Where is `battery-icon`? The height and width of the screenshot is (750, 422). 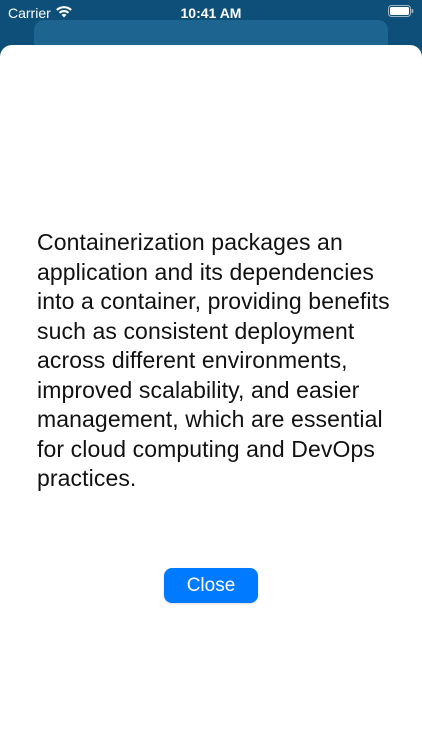
battery-icon is located at coordinates (401, 11).